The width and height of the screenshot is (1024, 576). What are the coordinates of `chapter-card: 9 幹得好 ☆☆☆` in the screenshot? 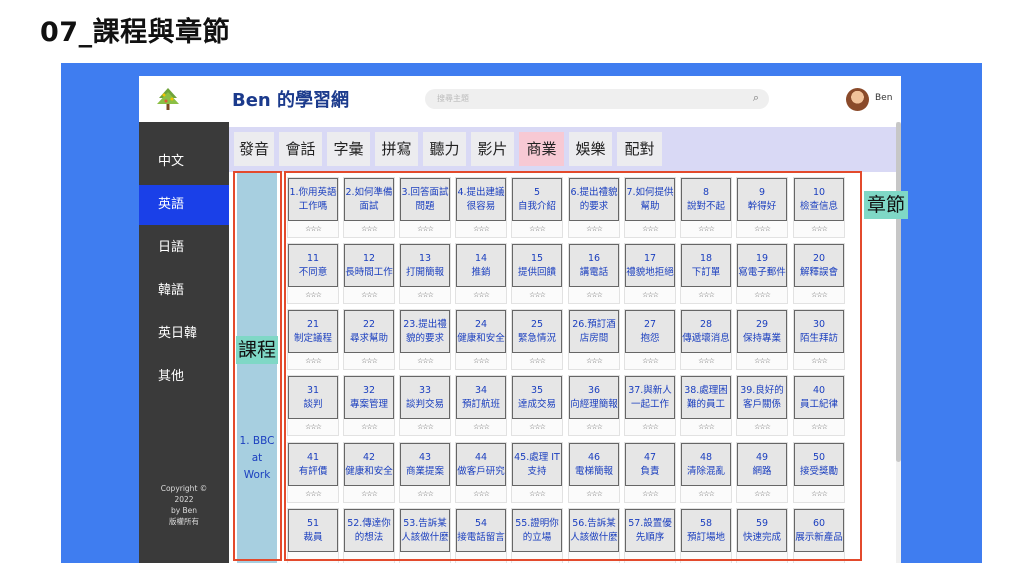 It's located at (762, 207).